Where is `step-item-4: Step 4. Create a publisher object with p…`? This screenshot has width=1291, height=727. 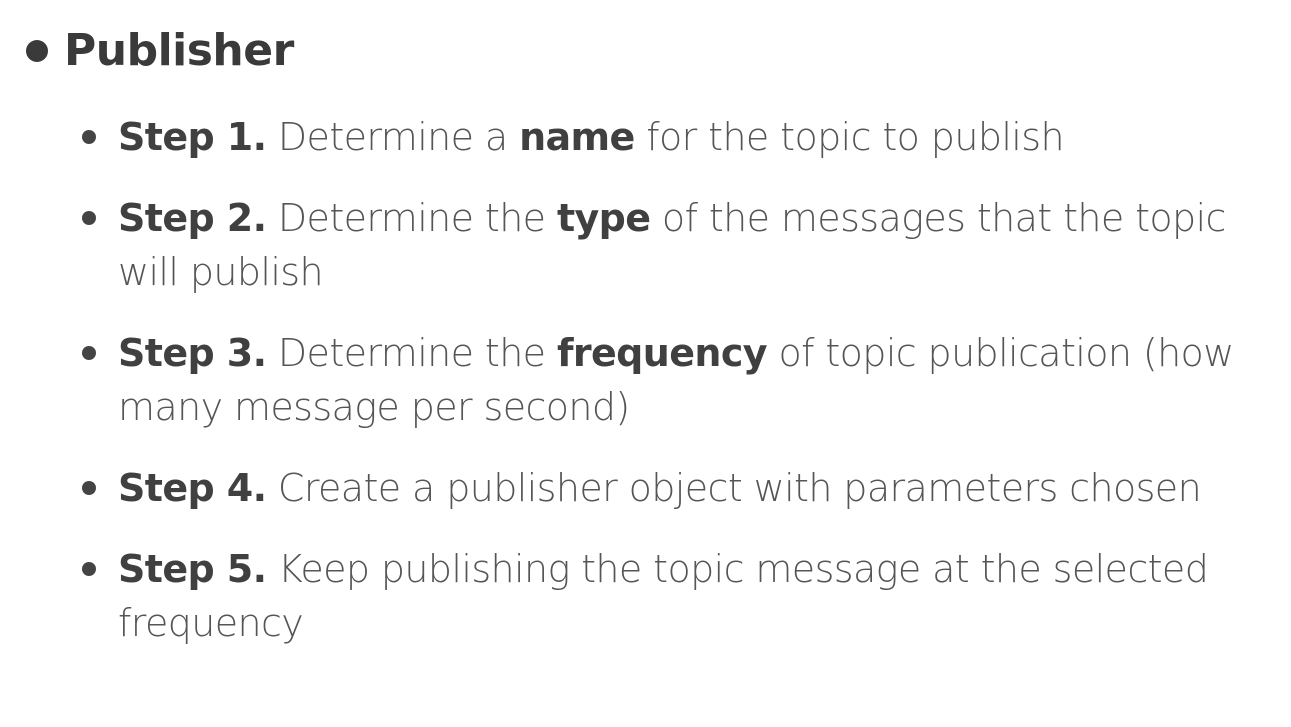
step-item-4: Step 4. Create a publisher object with p… is located at coordinates (673, 488).